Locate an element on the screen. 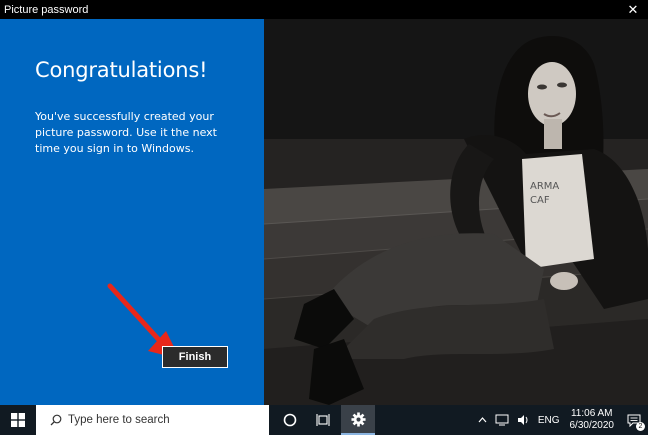 Image resolution: width=648 pixels, height=435 pixels. shirt-print-line-2: CAF is located at coordinates (540, 200).